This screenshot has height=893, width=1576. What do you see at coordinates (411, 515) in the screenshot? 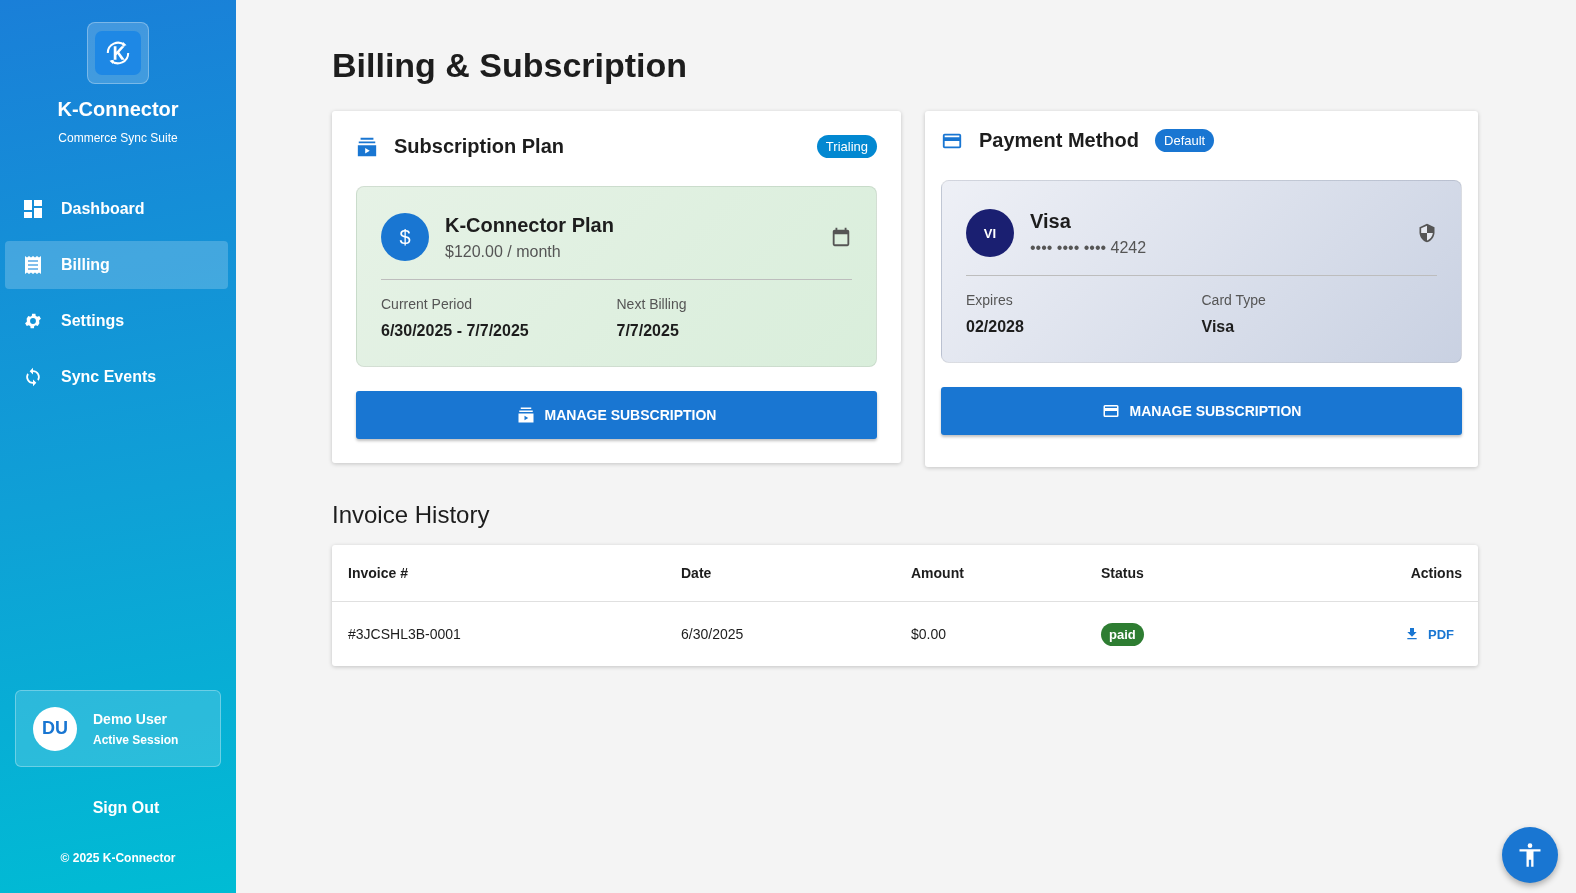
I see `section-title: Invoice History` at bounding box center [411, 515].